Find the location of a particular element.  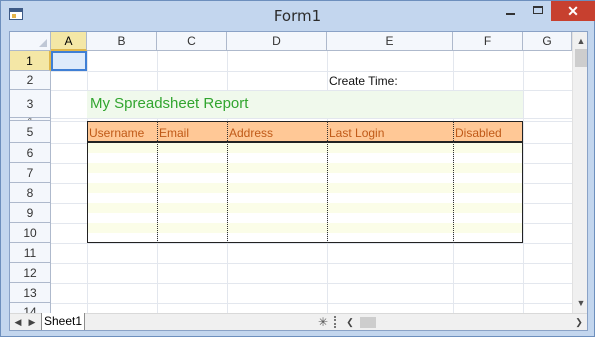

tab-scroll-right-icon: ▶ is located at coordinates (32, 322).